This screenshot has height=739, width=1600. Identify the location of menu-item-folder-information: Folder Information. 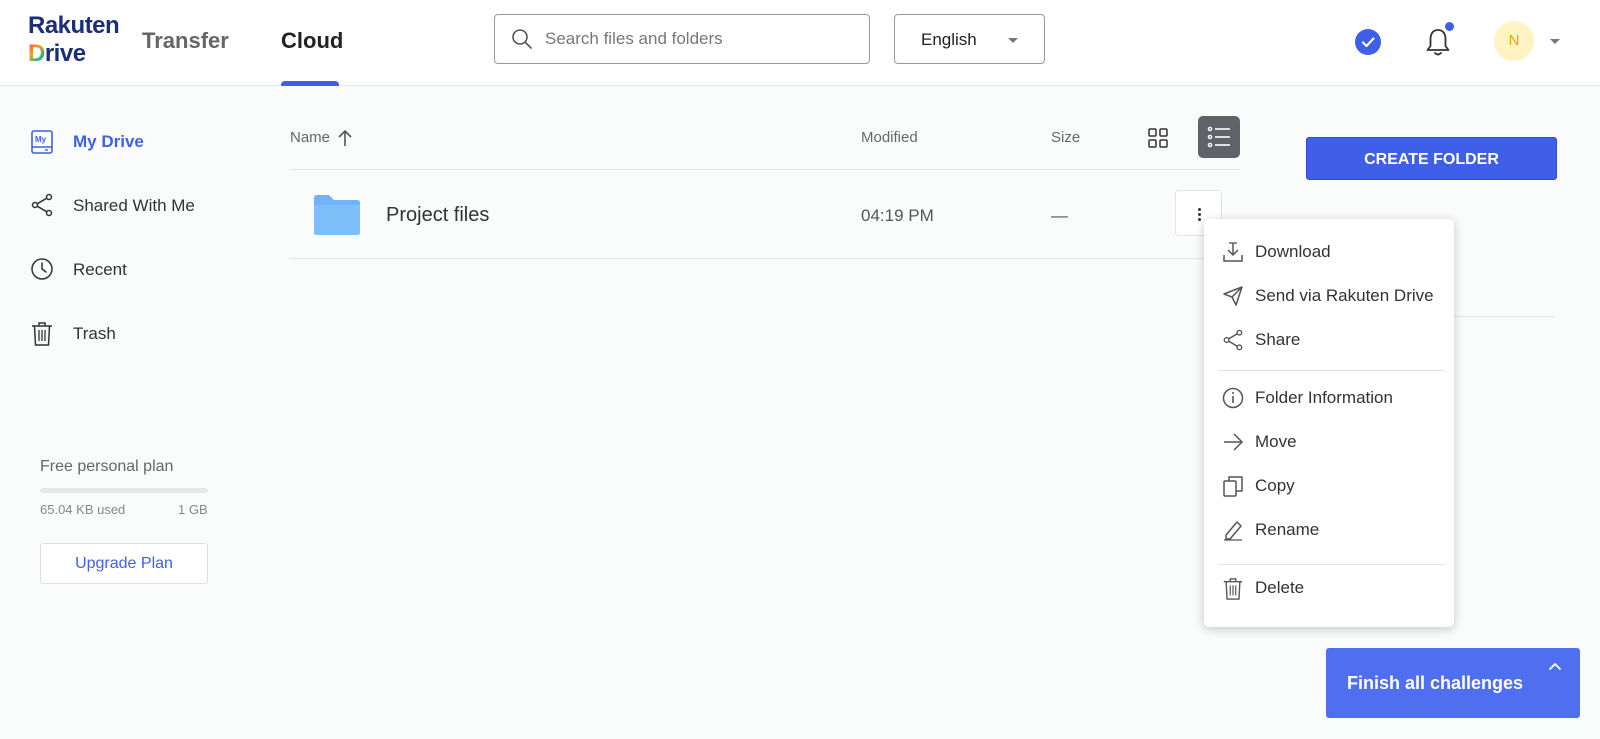
(1329, 397).